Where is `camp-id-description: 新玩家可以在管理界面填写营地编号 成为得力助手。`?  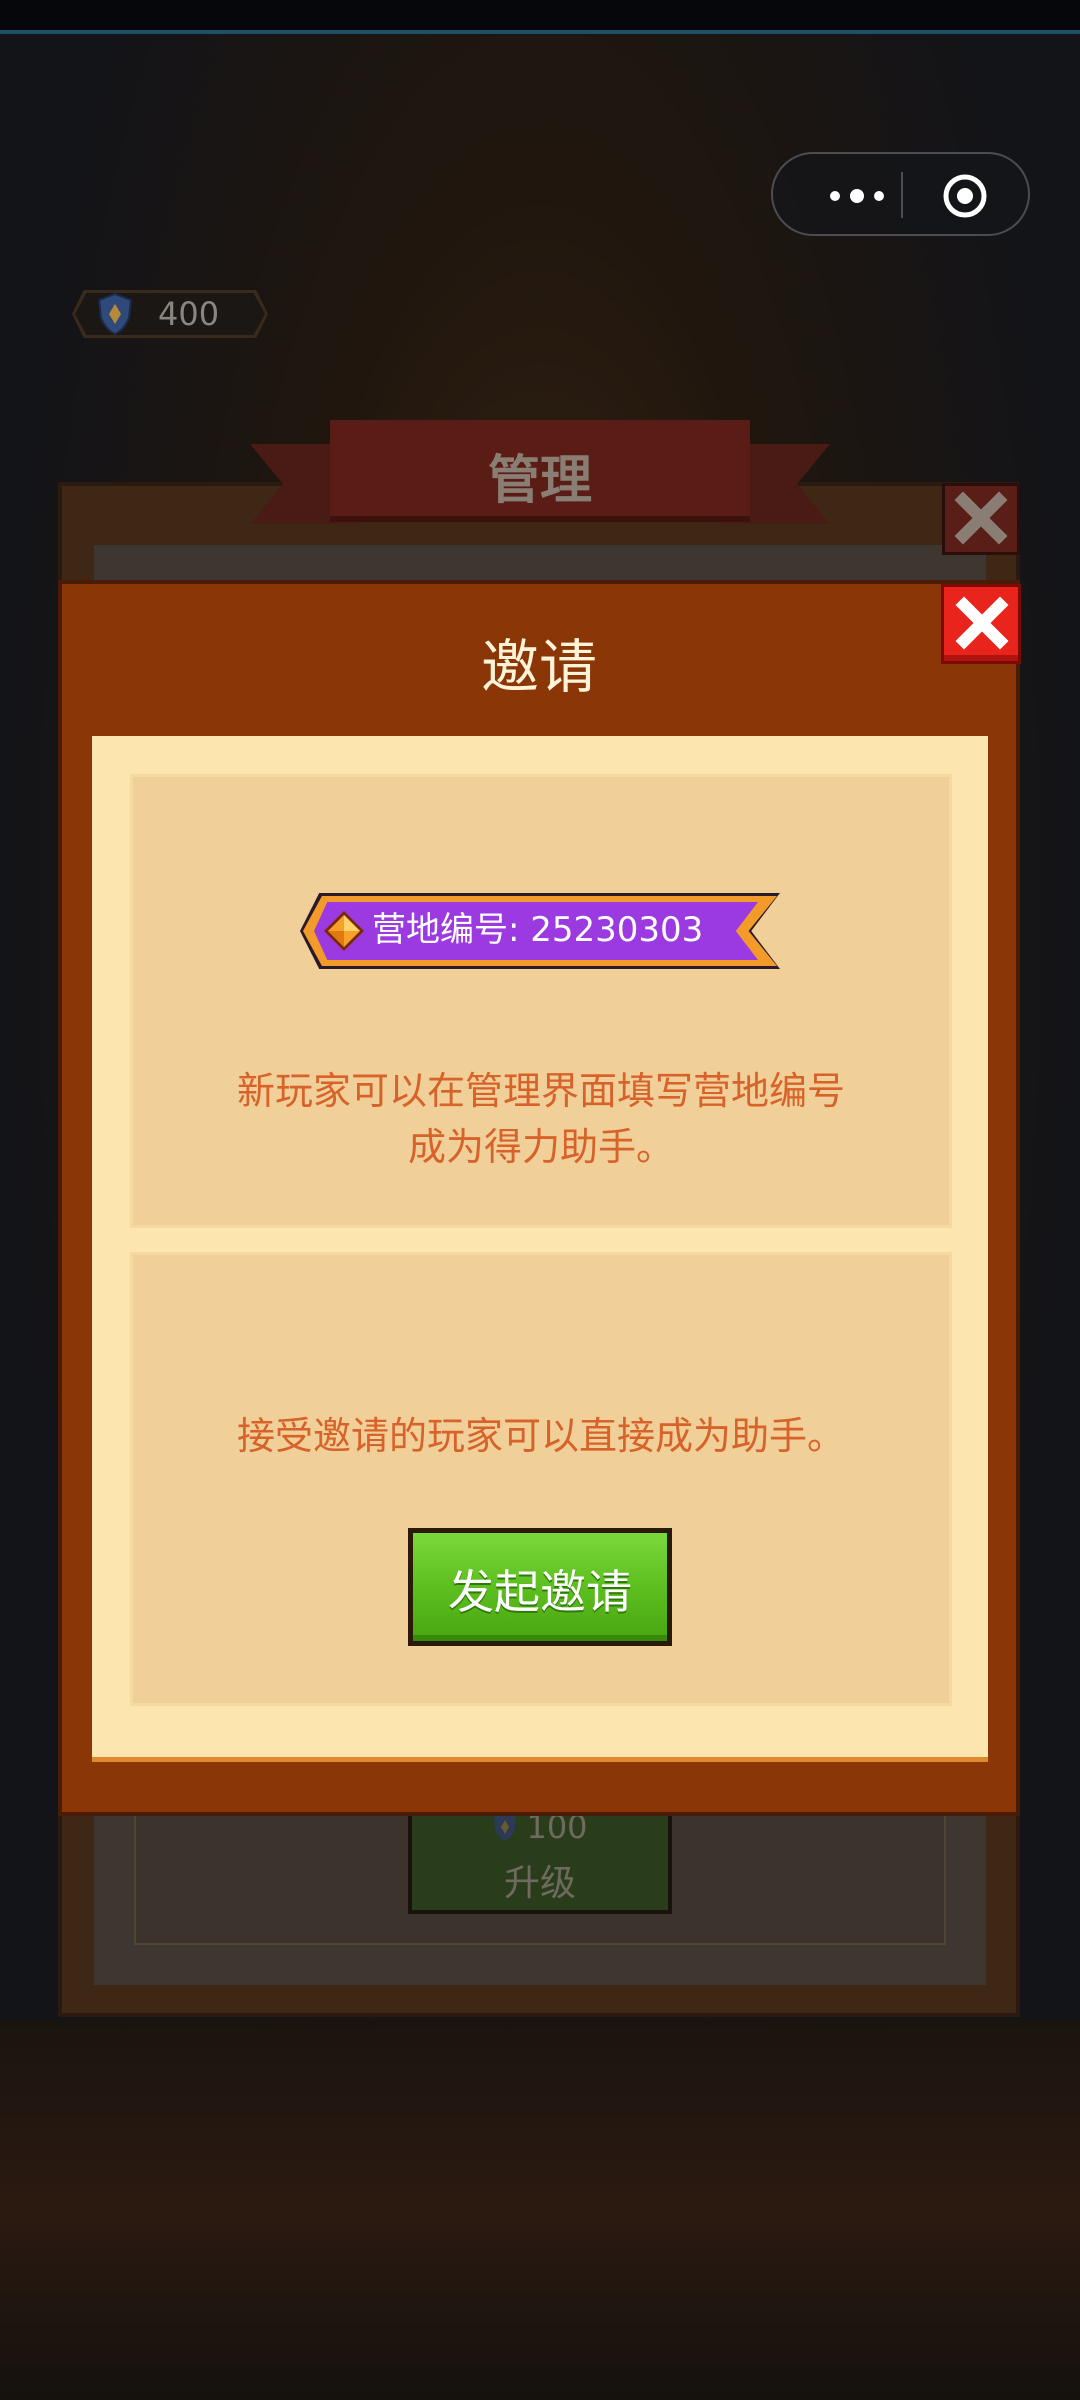
camp-id-description: 新玩家可以在管理界面填写营地编号 成为得力助手。 is located at coordinates (541, 1119).